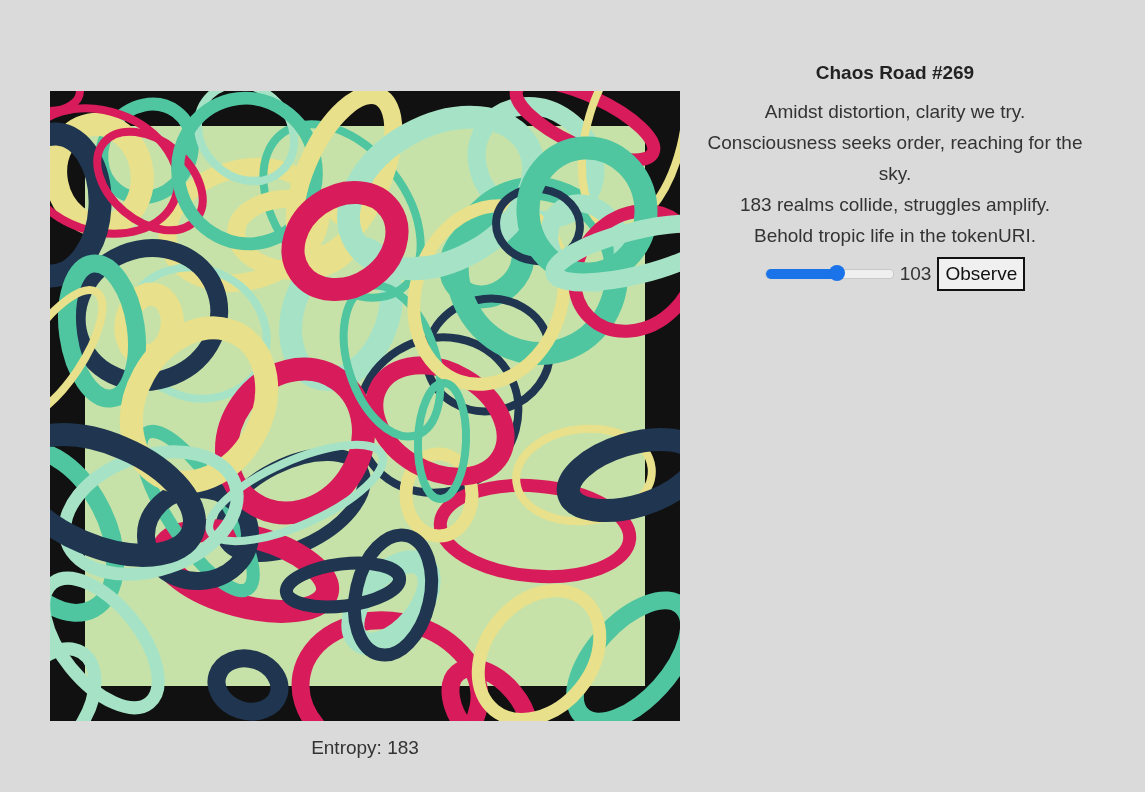 This screenshot has height=792, width=1145. I want to click on artwork-title: Chaos Road #269, so click(895, 73).